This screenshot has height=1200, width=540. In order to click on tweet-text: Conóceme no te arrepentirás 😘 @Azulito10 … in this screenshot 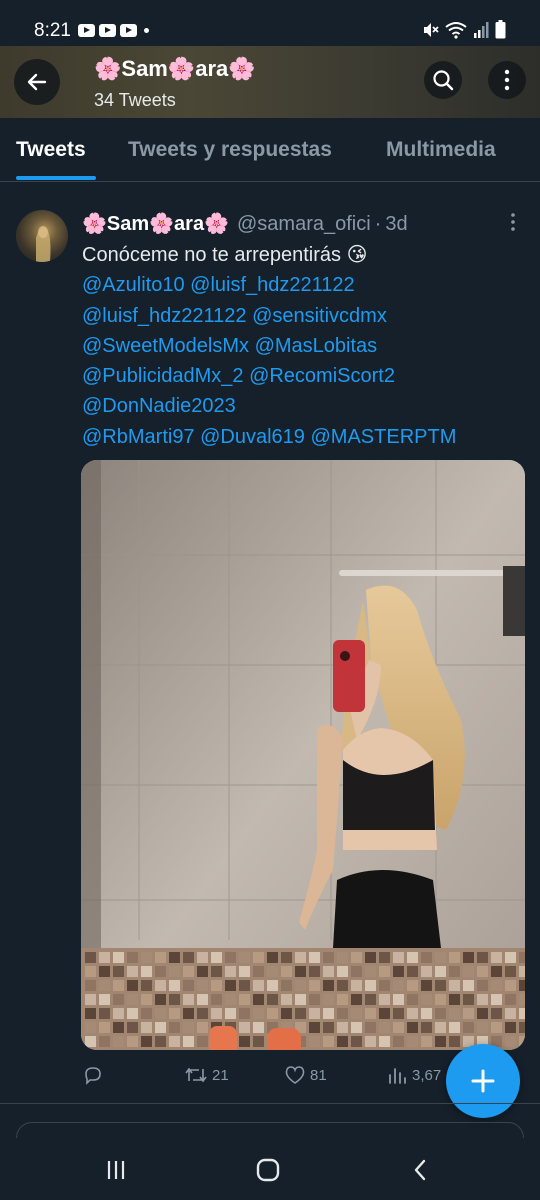, I will do `click(302, 346)`.